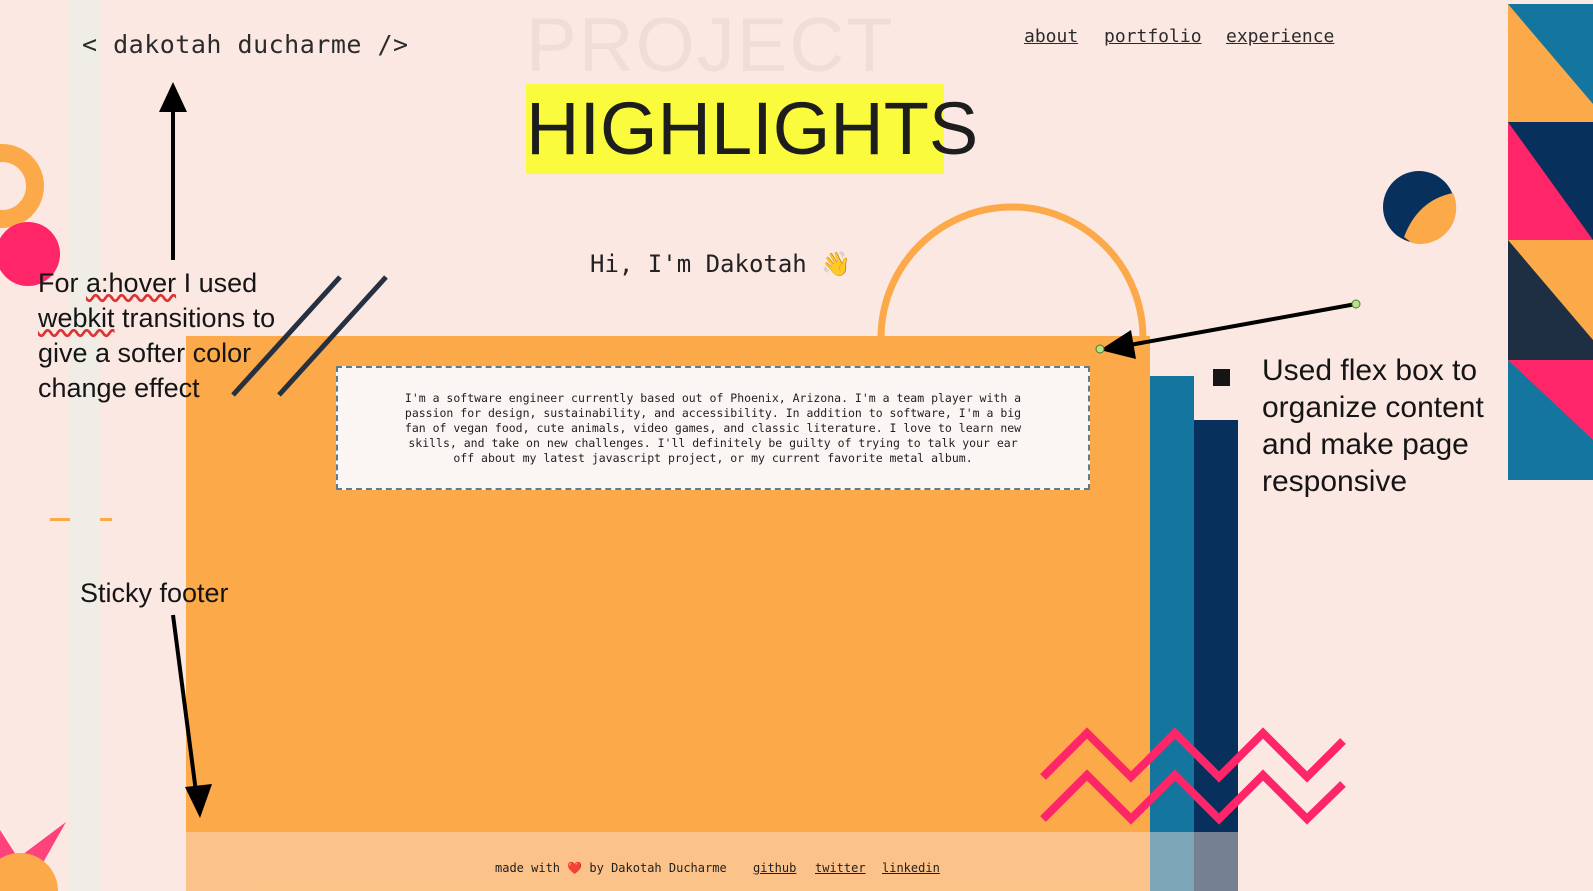  Describe the element at coordinates (198, 801) in the screenshot. I see `arrow-down-head` at that location.